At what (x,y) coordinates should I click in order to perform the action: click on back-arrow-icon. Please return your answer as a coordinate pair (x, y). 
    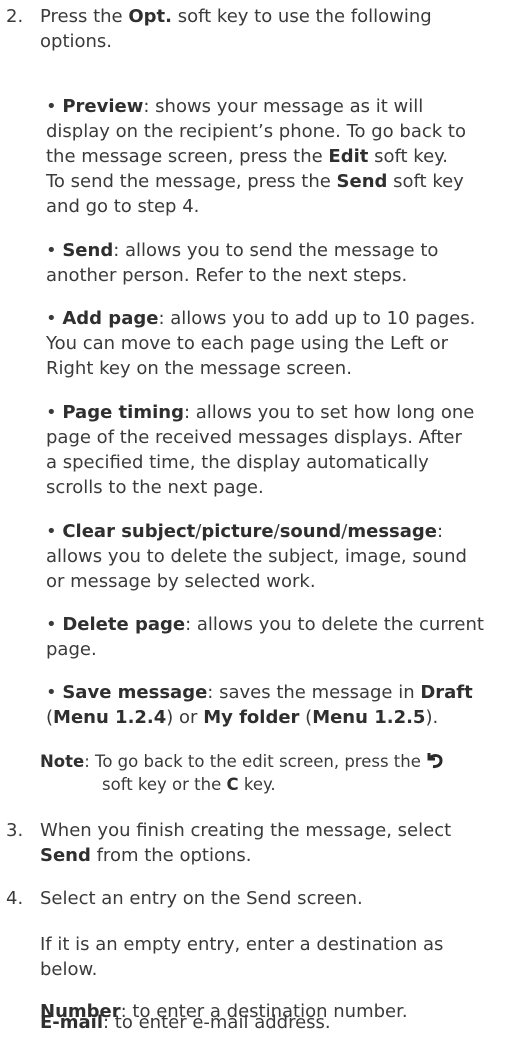
    Looking at the image, I should click on (435, 760).